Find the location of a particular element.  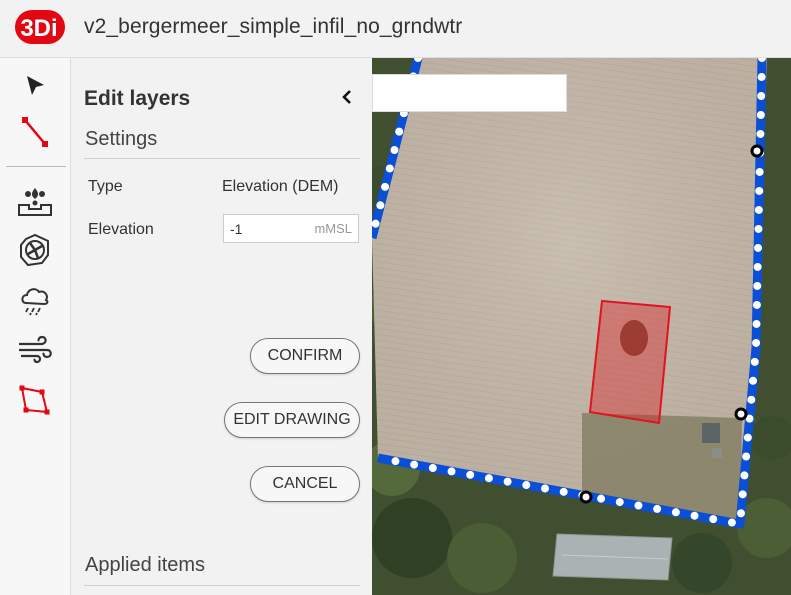

wind-icon is located at coordinates (35, 349).